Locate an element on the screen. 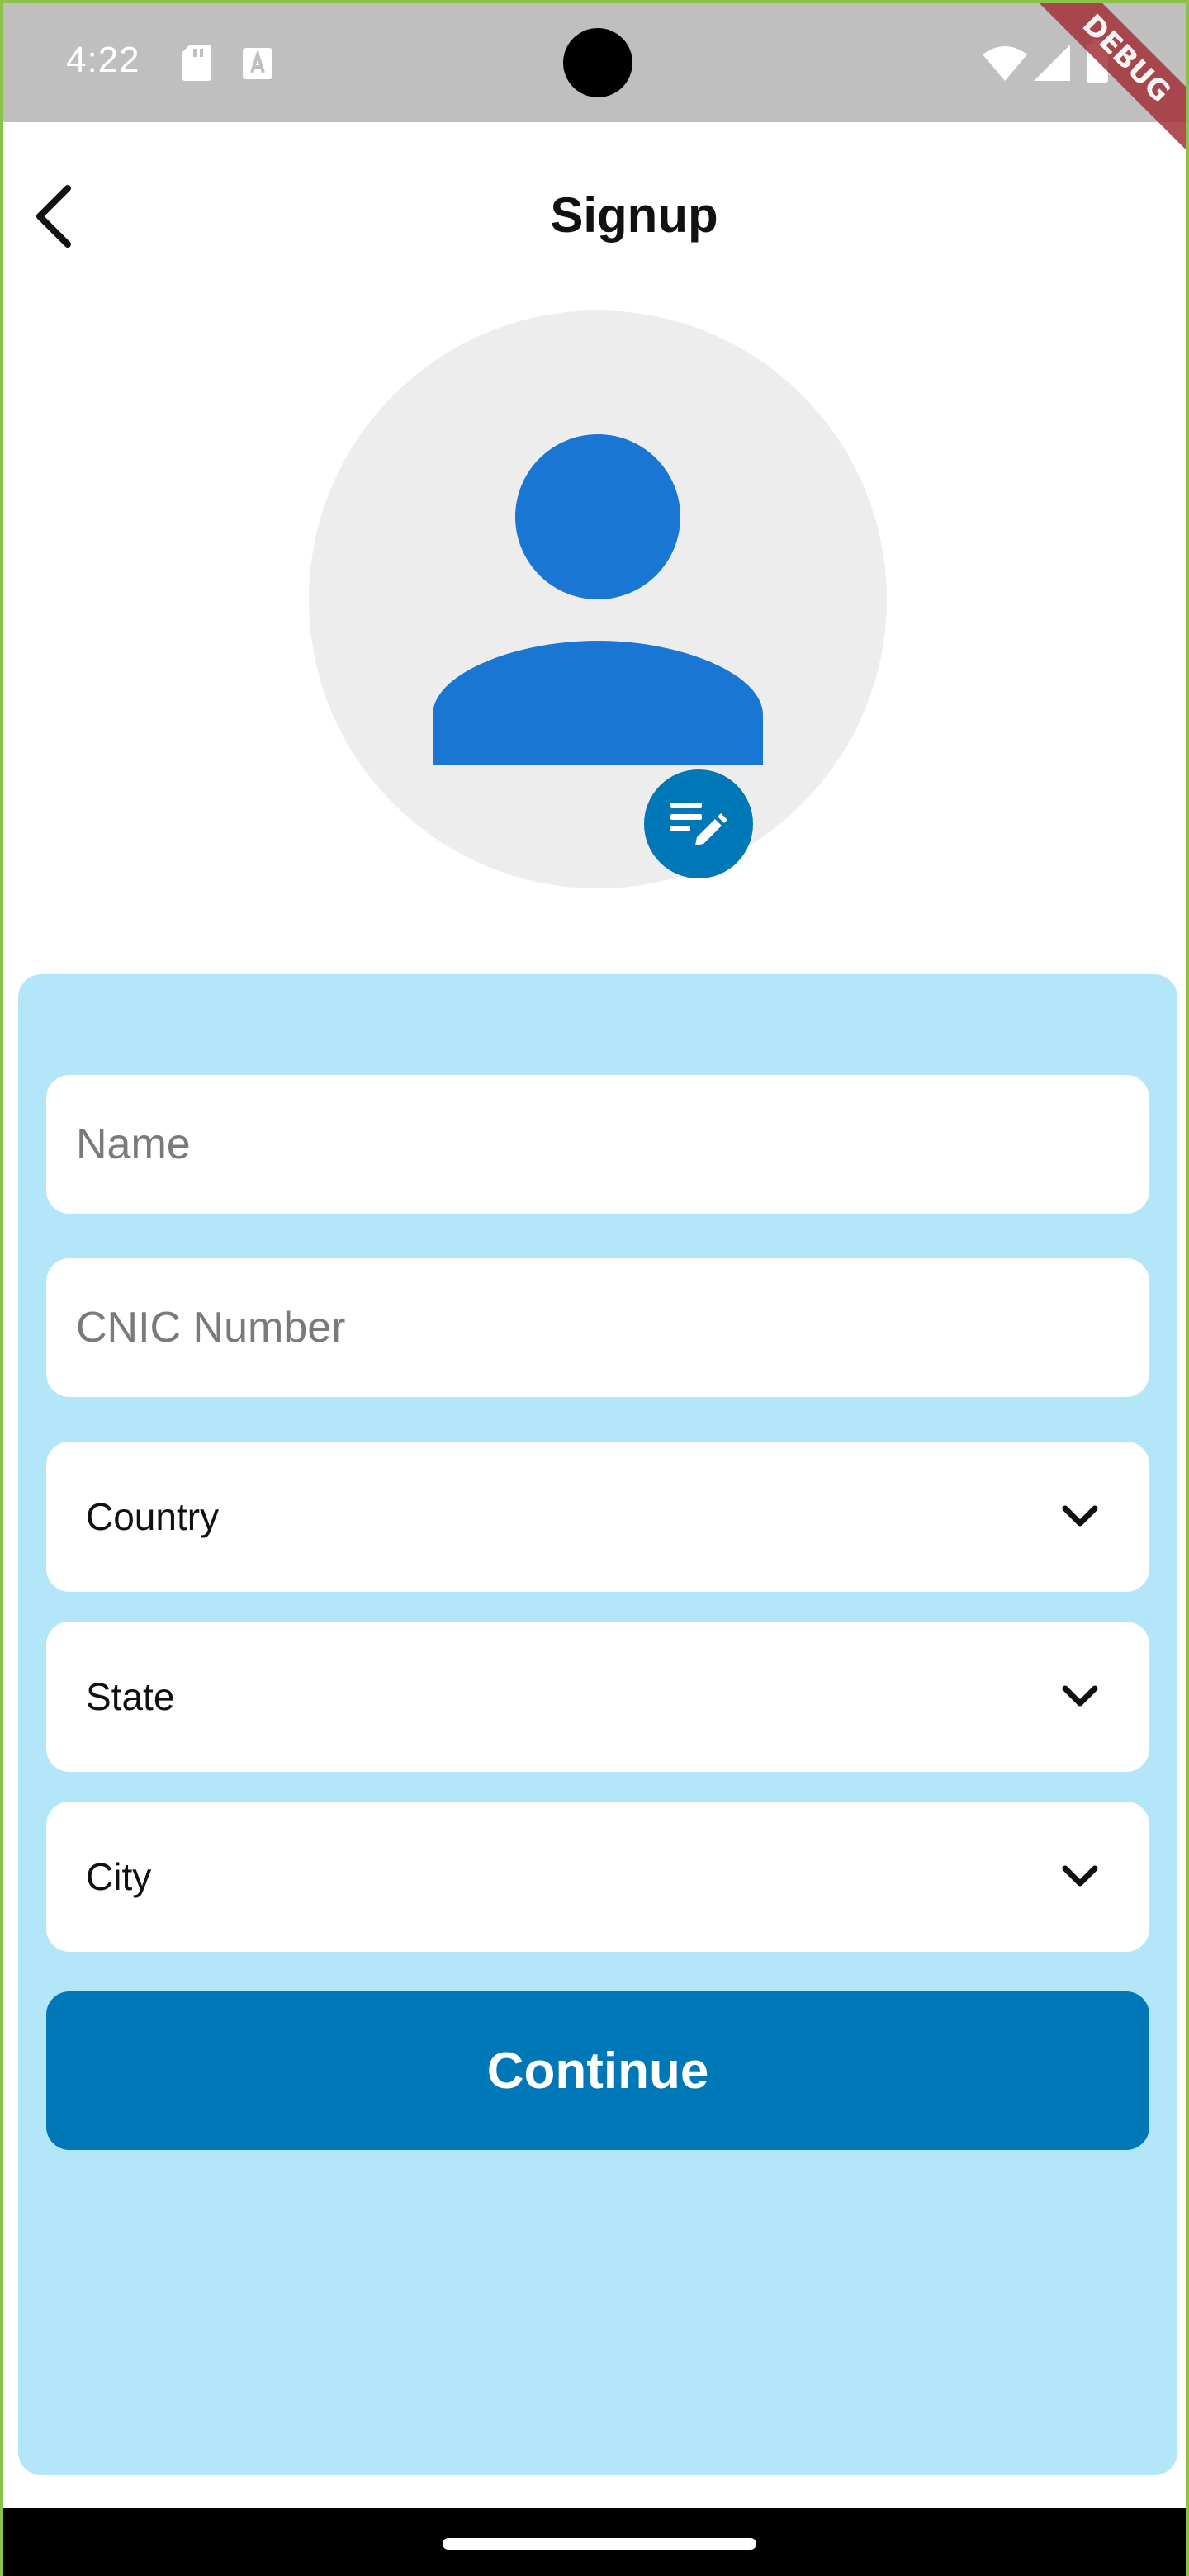 The height and width of the screenshot is (2576, 1189). system-nav-bar is located at coordinates (594, 2542).